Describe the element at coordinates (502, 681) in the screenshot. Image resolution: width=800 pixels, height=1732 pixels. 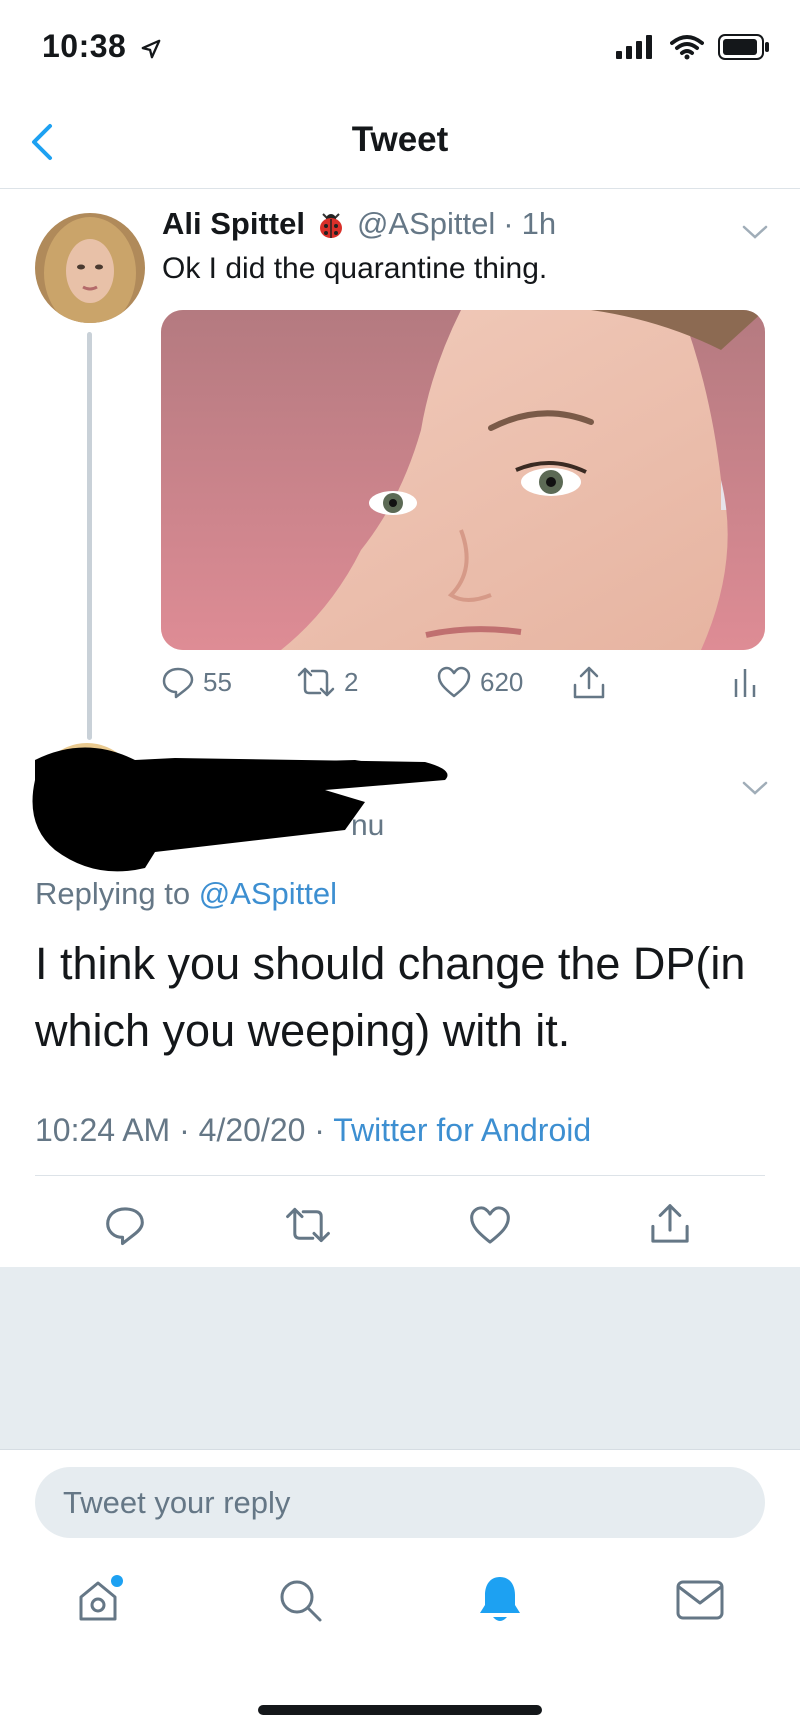
I see `like-count: 620` at that location.